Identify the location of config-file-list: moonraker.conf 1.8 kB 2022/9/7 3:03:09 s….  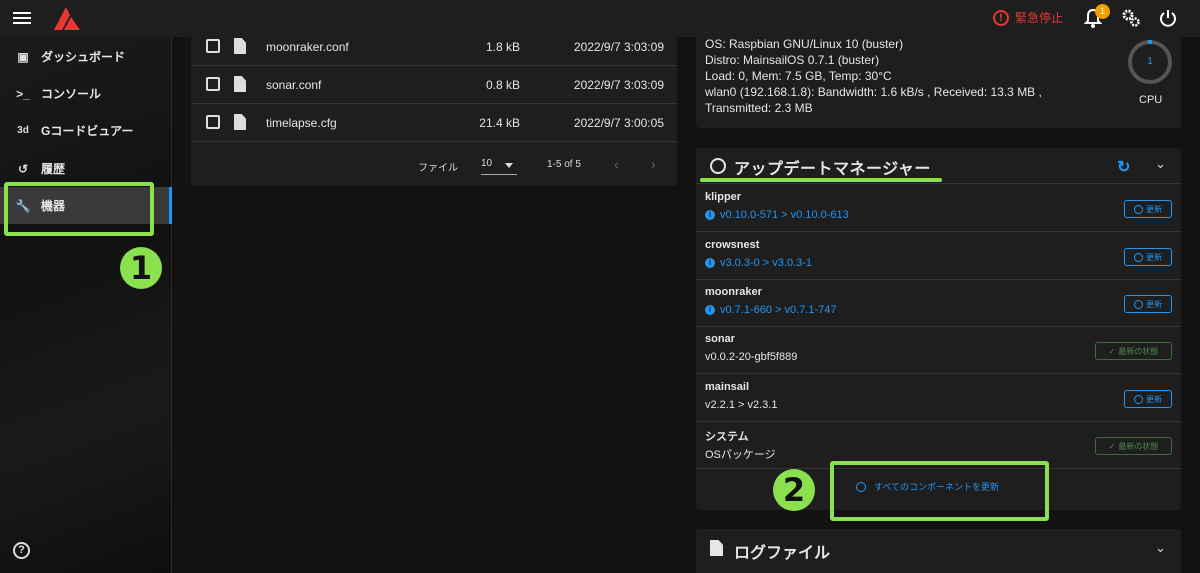
(434, 107).